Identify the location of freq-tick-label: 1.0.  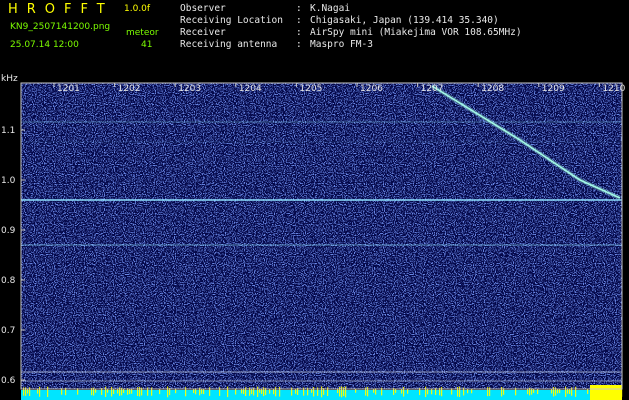
(8, 181).